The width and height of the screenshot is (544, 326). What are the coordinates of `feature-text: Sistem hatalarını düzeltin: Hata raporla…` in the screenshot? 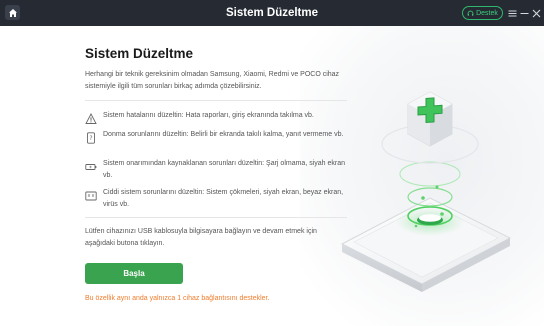 It's located at (208, 115).